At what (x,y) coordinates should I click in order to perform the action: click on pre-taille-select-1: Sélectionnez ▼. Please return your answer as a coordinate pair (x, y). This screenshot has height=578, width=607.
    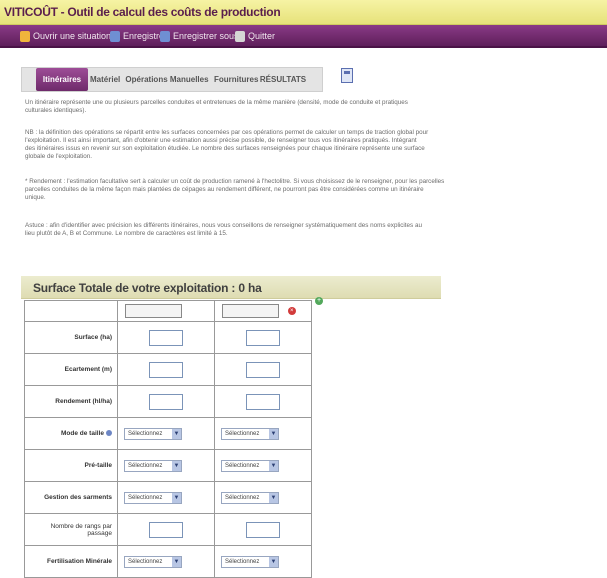
    Looking at the image, I should click on (166, 465).